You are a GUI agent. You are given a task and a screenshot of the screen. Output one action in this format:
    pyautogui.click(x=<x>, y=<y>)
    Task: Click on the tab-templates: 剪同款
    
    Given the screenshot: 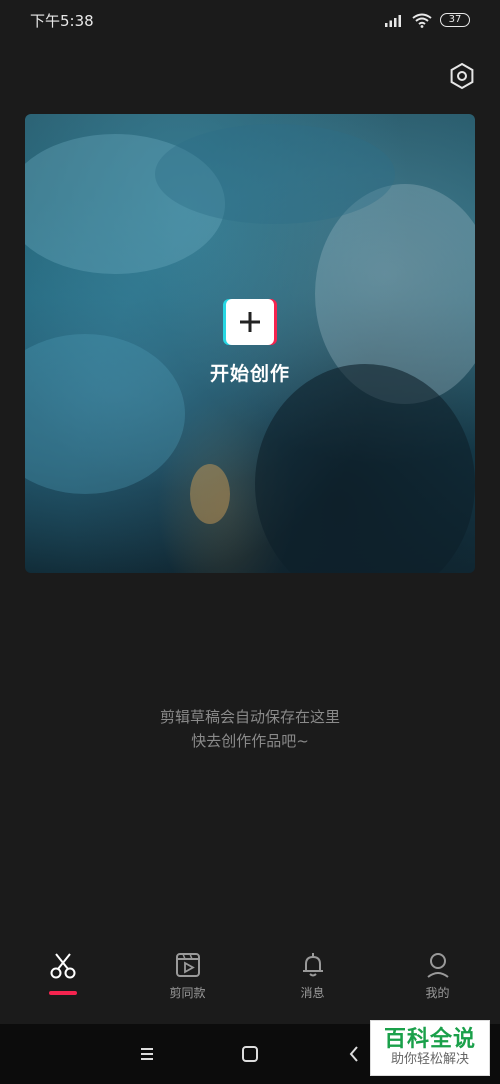 What is the action you would take?
    pyautogui.click(x=188, y=975)
    